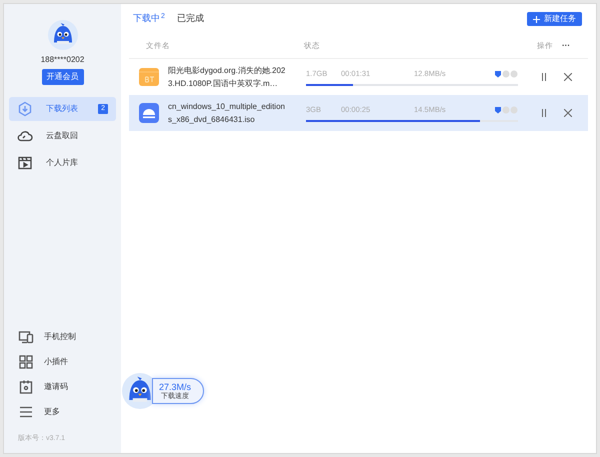  Describe the element at coordinates (566, 46) in the screenshot. I see `more-button: ···` at that location.